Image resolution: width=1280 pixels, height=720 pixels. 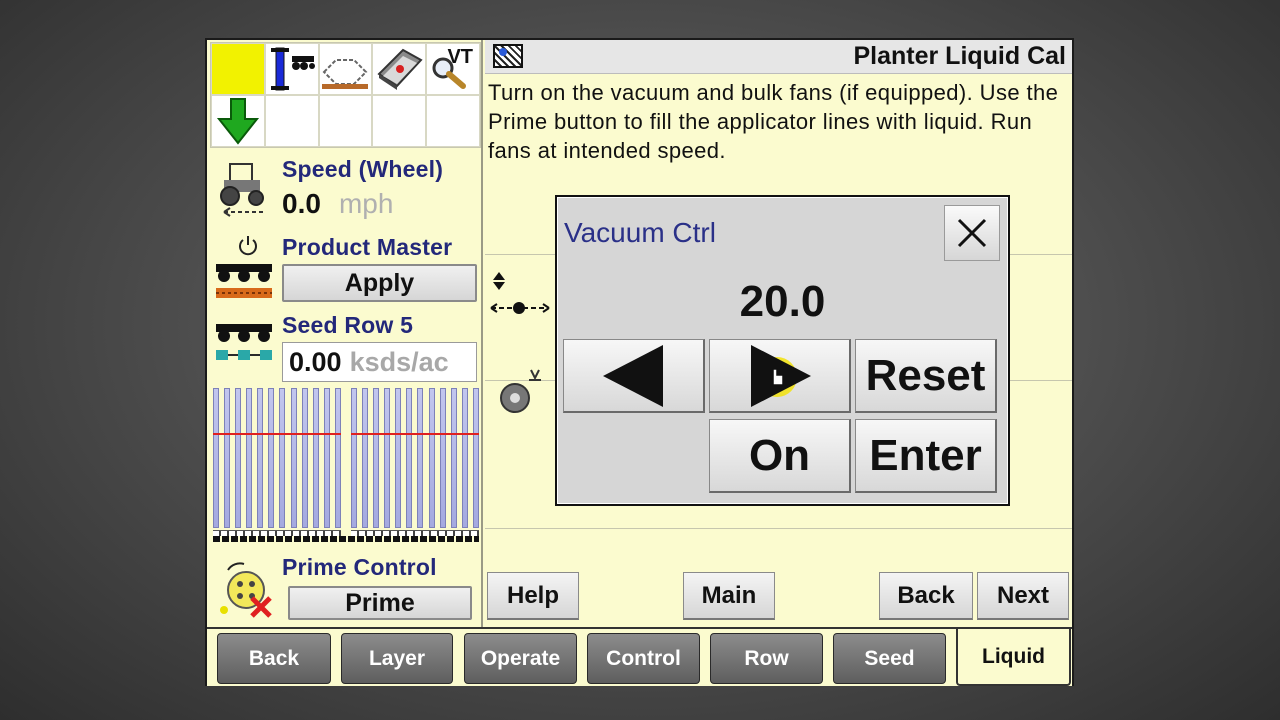 I want to click on implement-position-icon, so click(x=520, y=293).